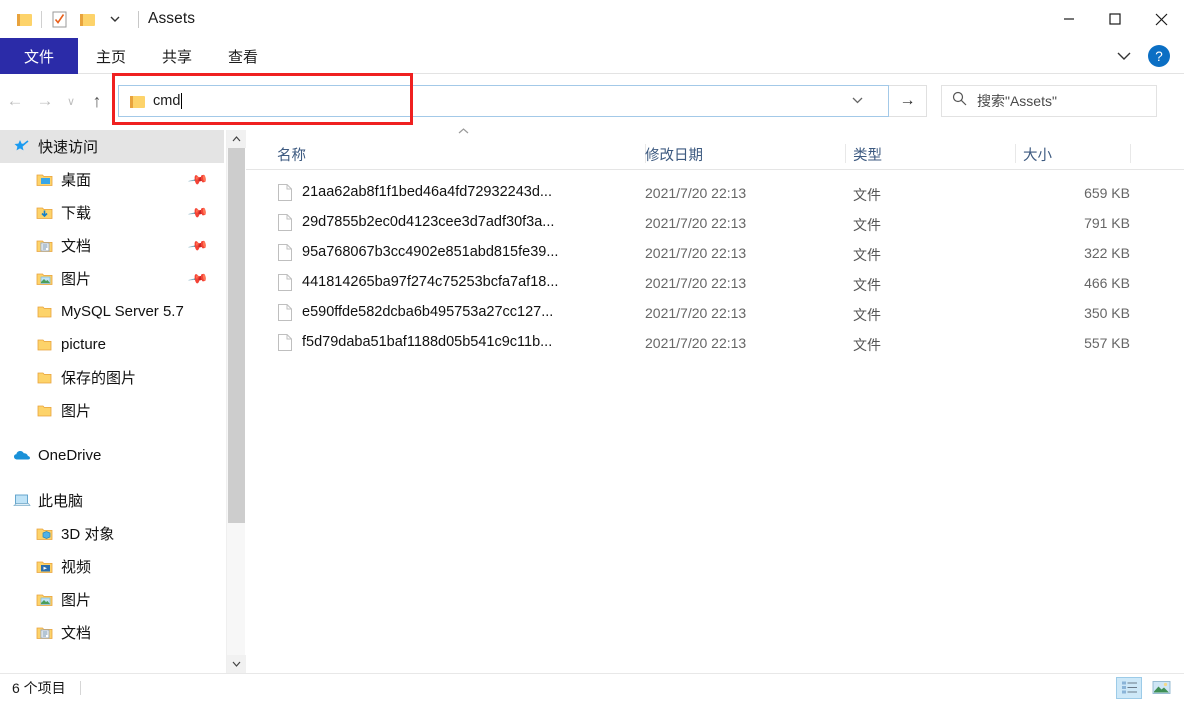 The image size is (1184, 701). Describe the element at coordinates (1161, 688) in the screenshot. I see `large-icons-view-button` at that location.